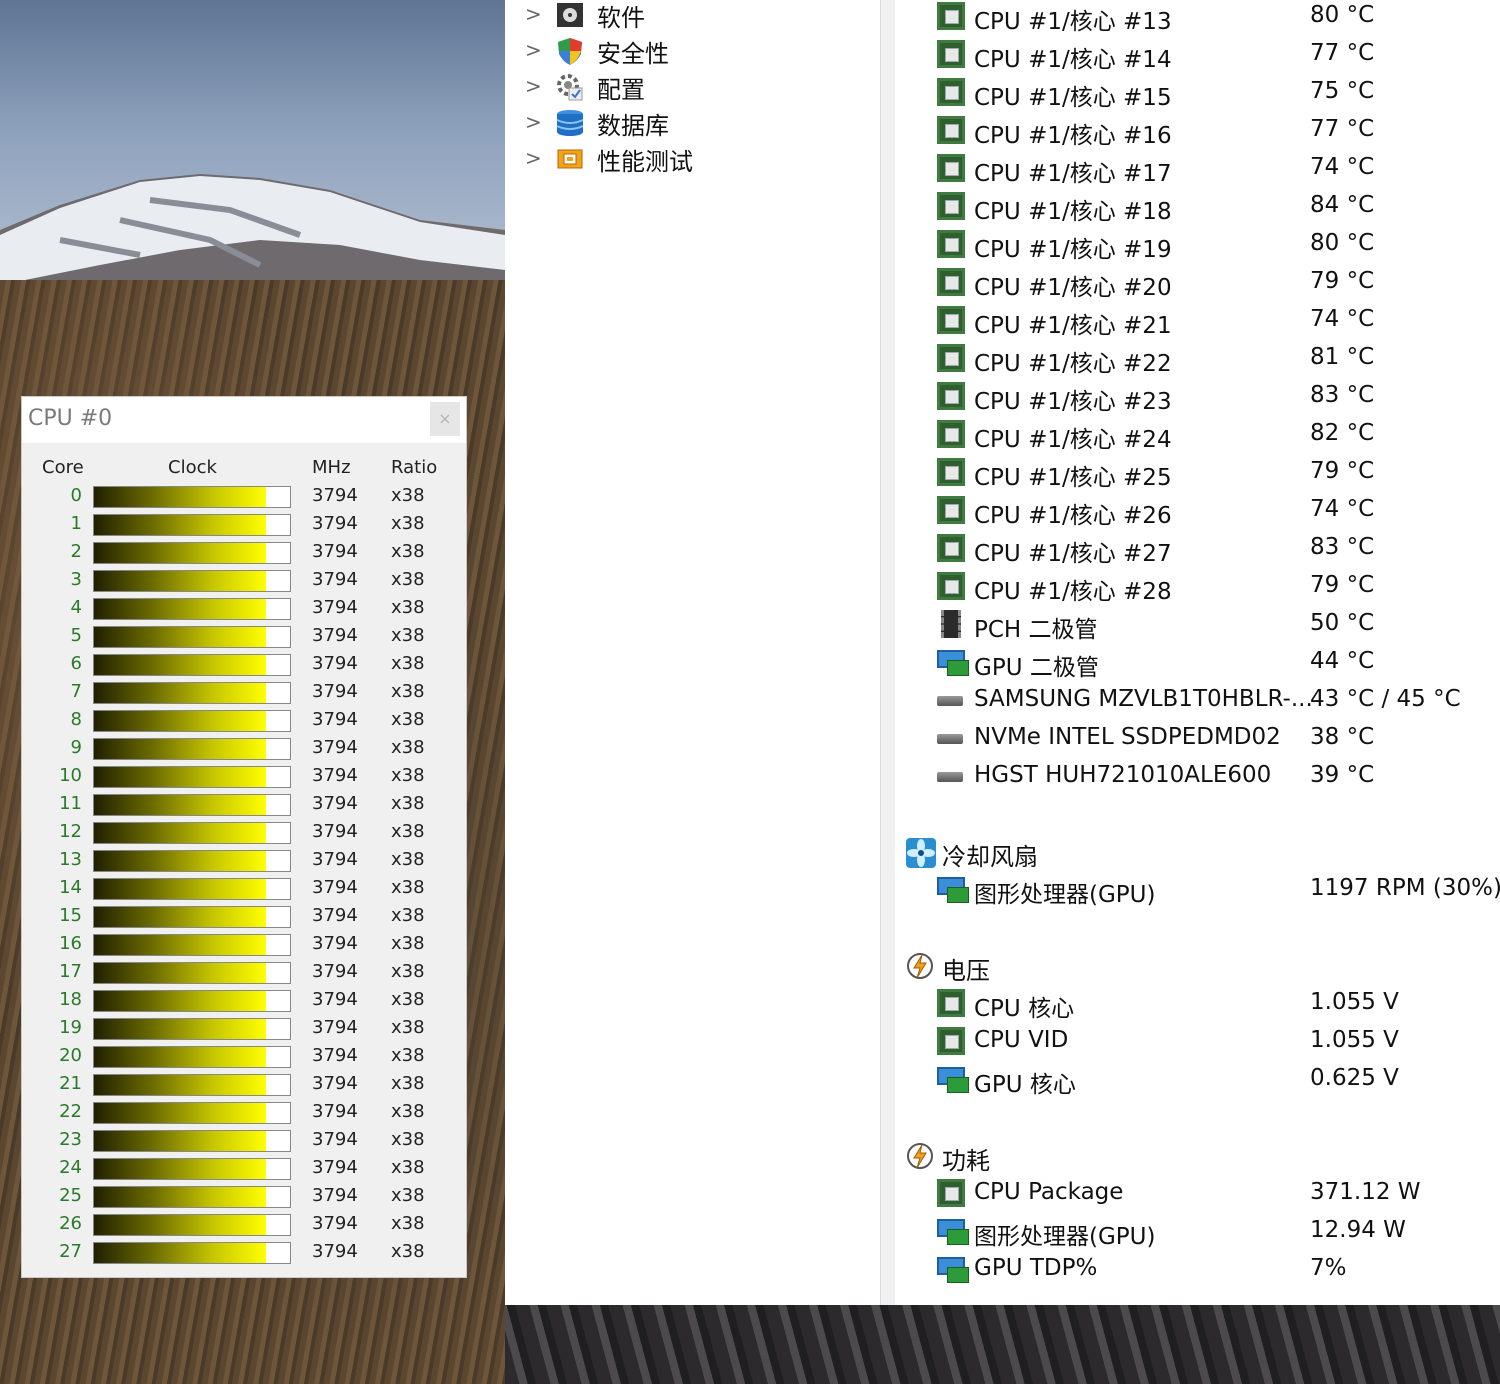 The image size is (1500, 1384). What do you see at coordinates (1197, 1080) in the screenshot?
I see `sensor-row: GPU 核心 0.625 V` at bounding box center [1197, 1080].